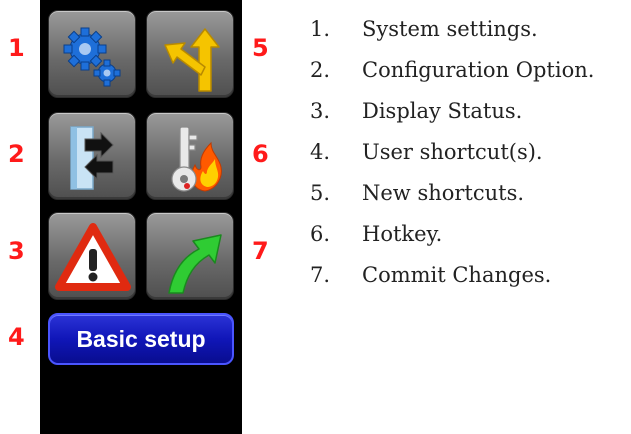  Describe the element at coordinates (320, 274) in the screenshot. I see `legend-index: 7.` at that location.